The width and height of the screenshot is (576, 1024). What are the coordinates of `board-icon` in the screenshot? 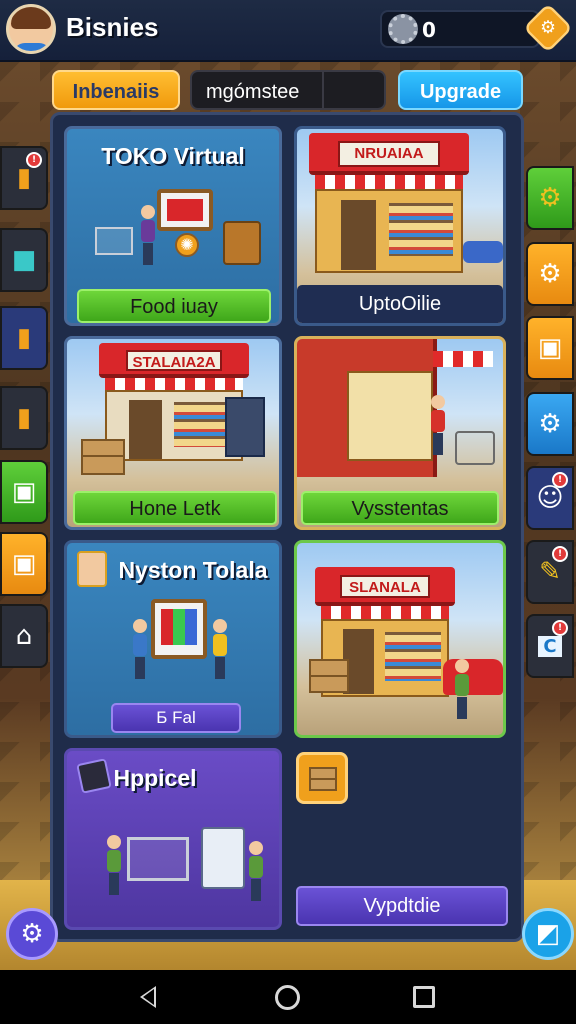 It's located at (179, 629).